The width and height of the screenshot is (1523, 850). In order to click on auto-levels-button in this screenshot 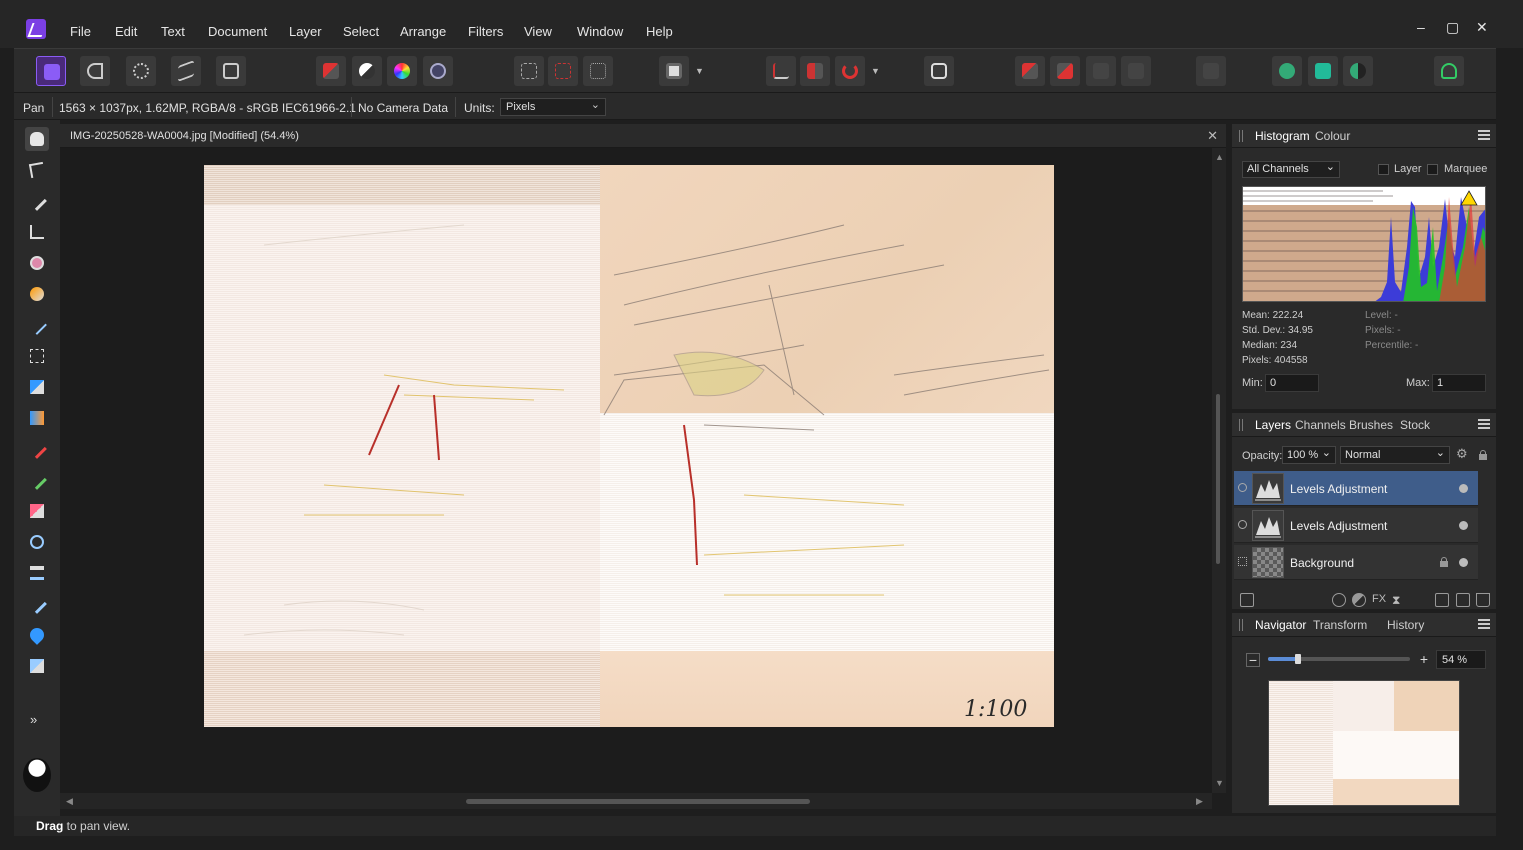, I will do `click(438, 71)`.